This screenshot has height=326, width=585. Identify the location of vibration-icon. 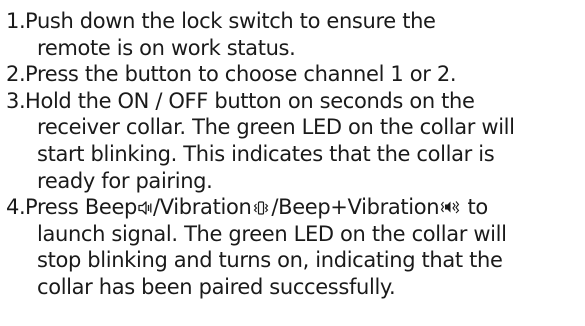
(261, 208).